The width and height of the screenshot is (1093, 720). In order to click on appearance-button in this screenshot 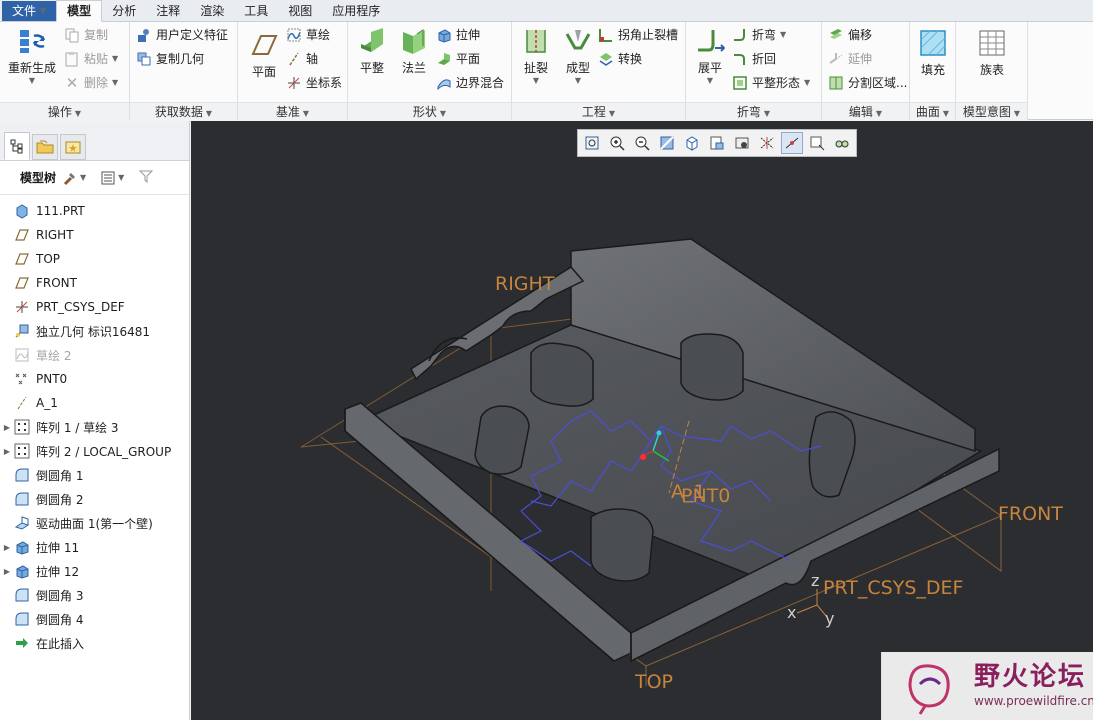, I will do `click(842, 143)`.